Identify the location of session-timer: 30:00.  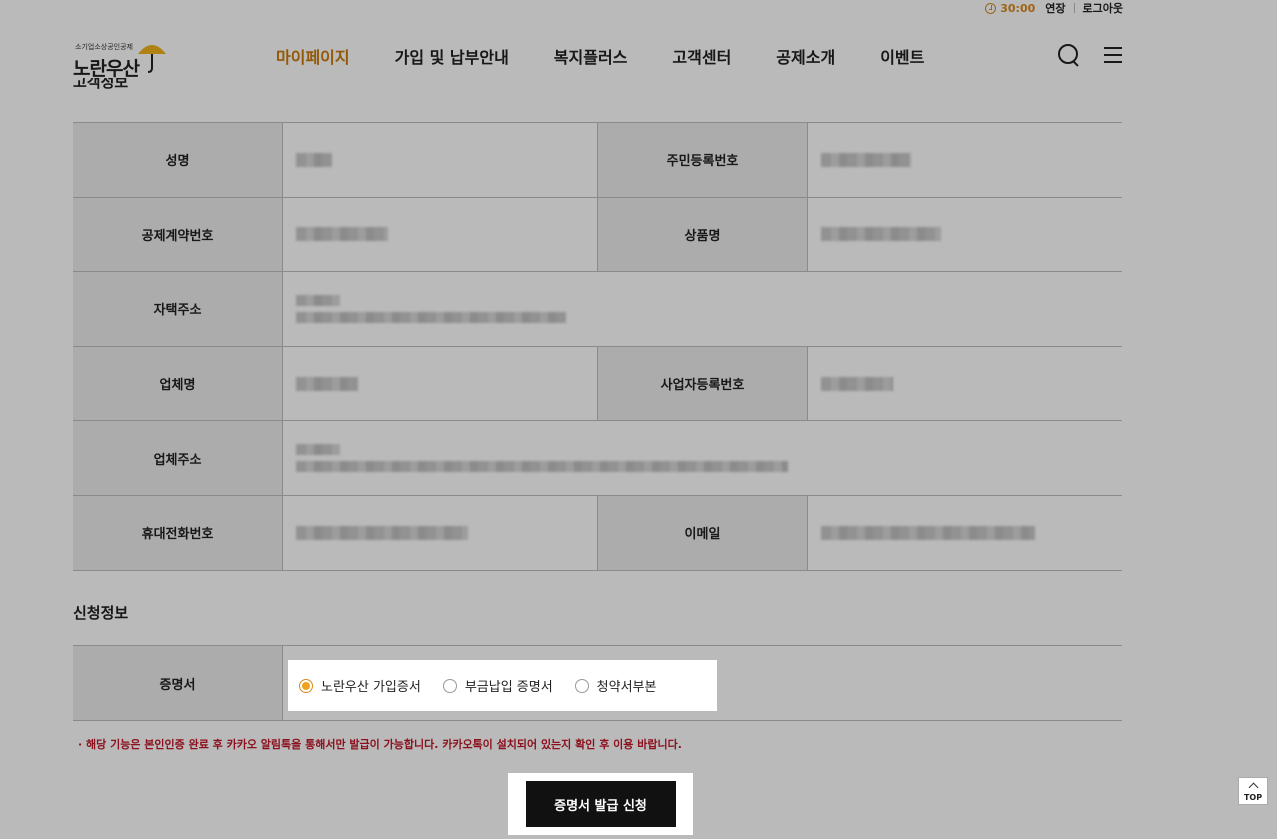
(1010, 8).